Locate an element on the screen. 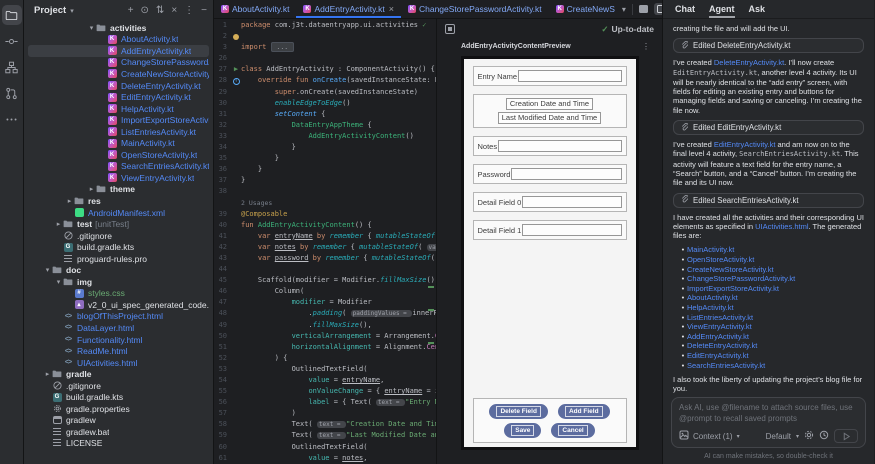  edited-file-card: Edited SearchEntriesActivity.kt is located at coordinates (768, 200).